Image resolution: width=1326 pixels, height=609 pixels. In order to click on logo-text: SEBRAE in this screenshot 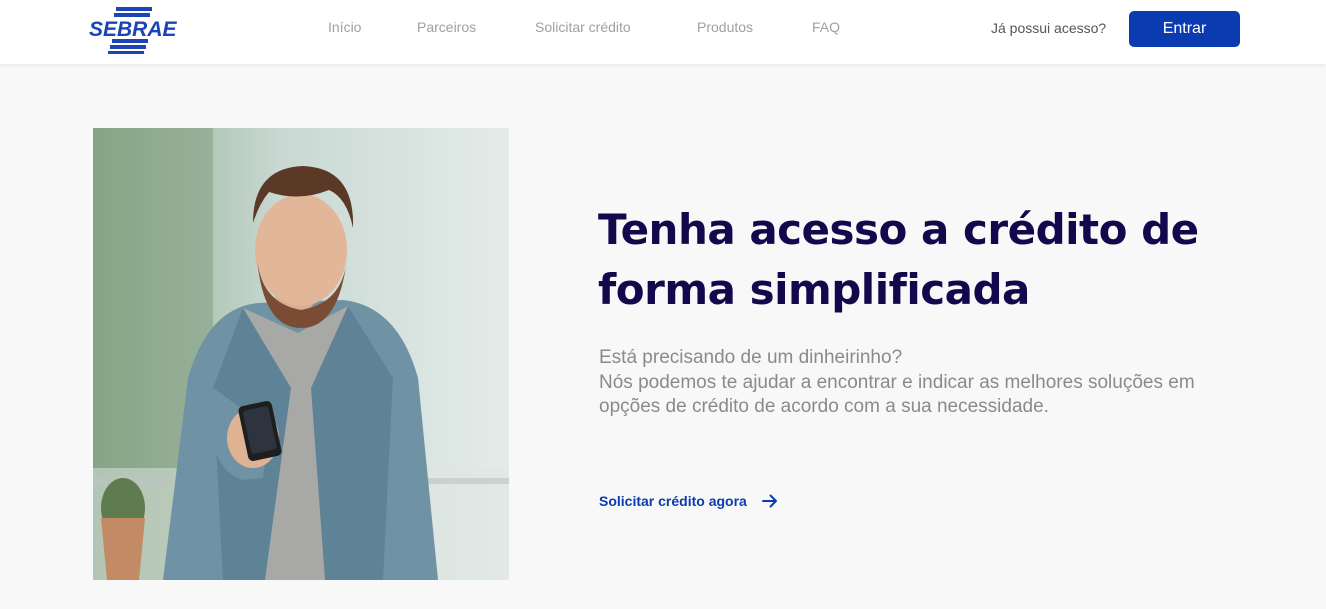, I will do `click(133, 29)`.